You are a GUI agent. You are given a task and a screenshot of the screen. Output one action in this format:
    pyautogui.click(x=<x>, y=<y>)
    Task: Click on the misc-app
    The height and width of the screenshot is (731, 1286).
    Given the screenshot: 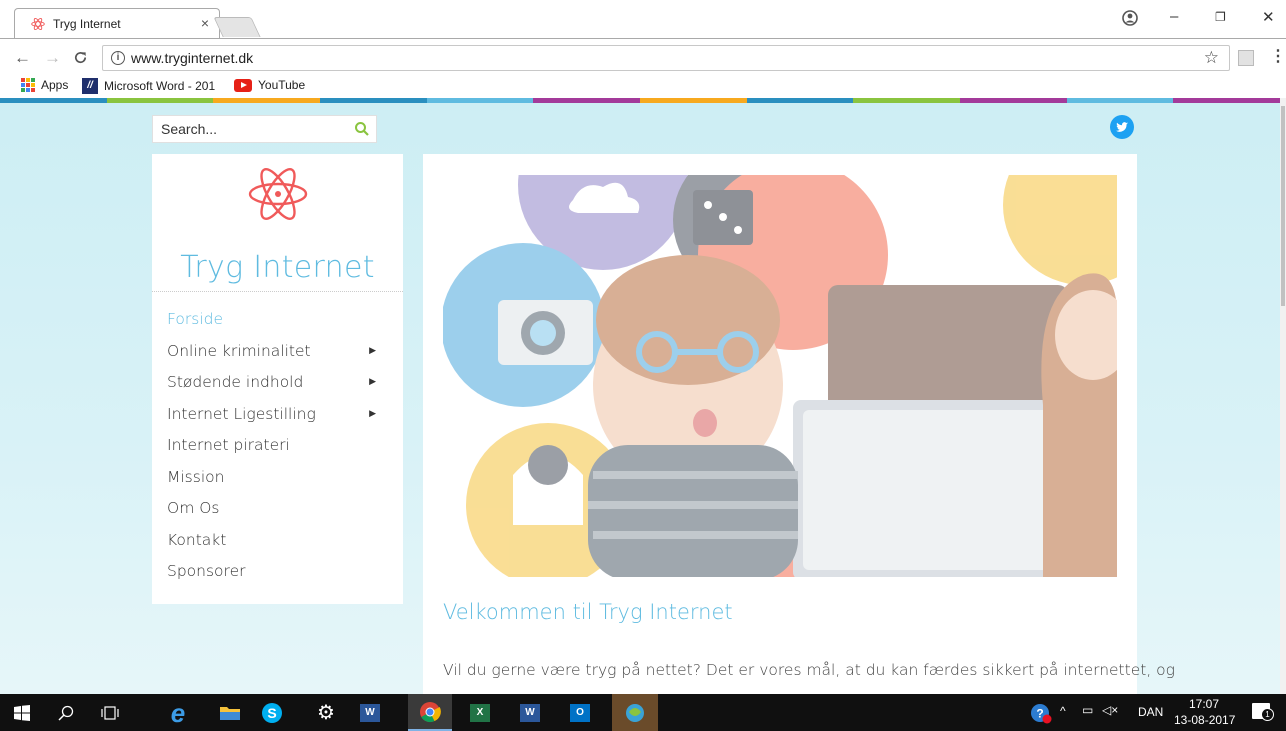 What is the action you would take?
    pyautogui.click(x=635, y=712)
    